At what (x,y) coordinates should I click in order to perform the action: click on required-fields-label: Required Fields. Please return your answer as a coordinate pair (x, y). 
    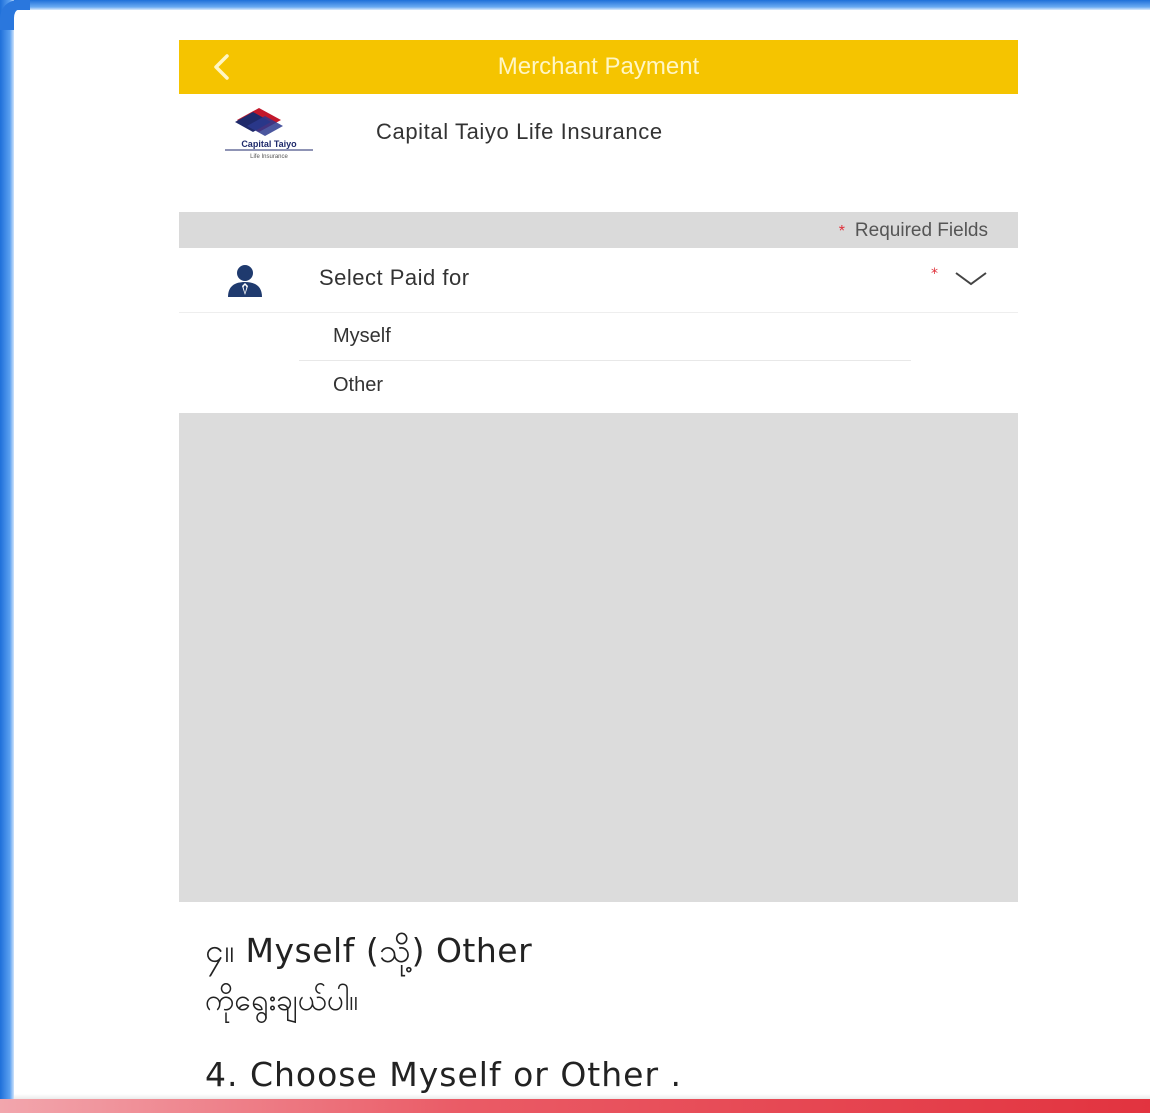
    Looking at the image, I should click on (921, 230).